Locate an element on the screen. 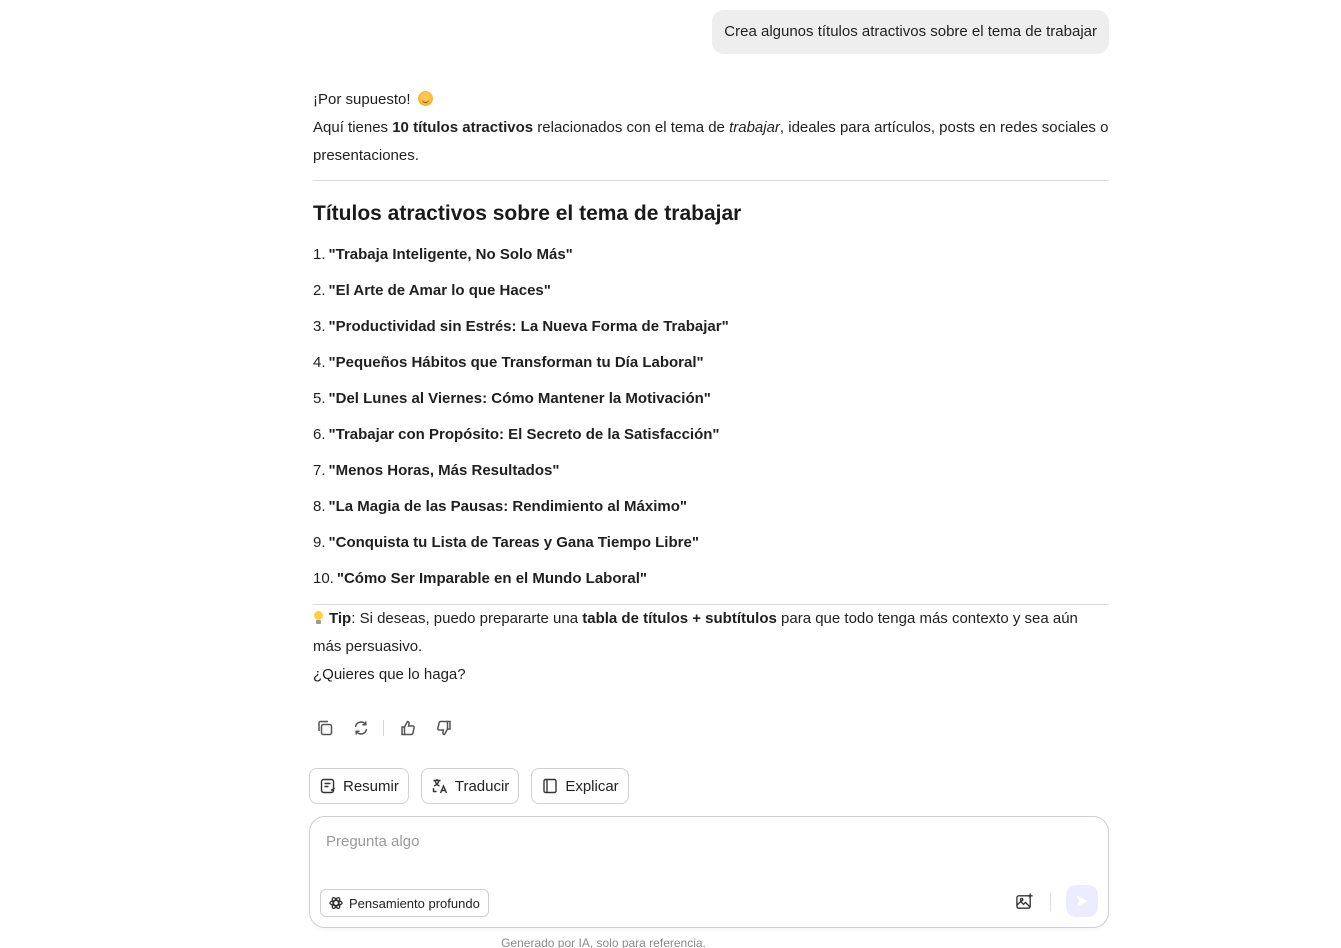  quick-actions: Resumir Traducir Explicar is located at coordinates (469, 786).